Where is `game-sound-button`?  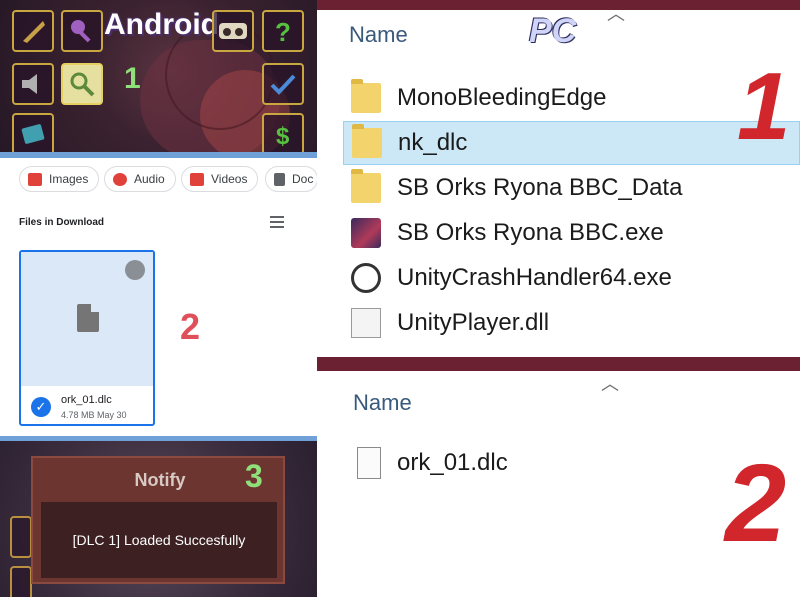
game-sound-button is located at coordinates (33, 84).